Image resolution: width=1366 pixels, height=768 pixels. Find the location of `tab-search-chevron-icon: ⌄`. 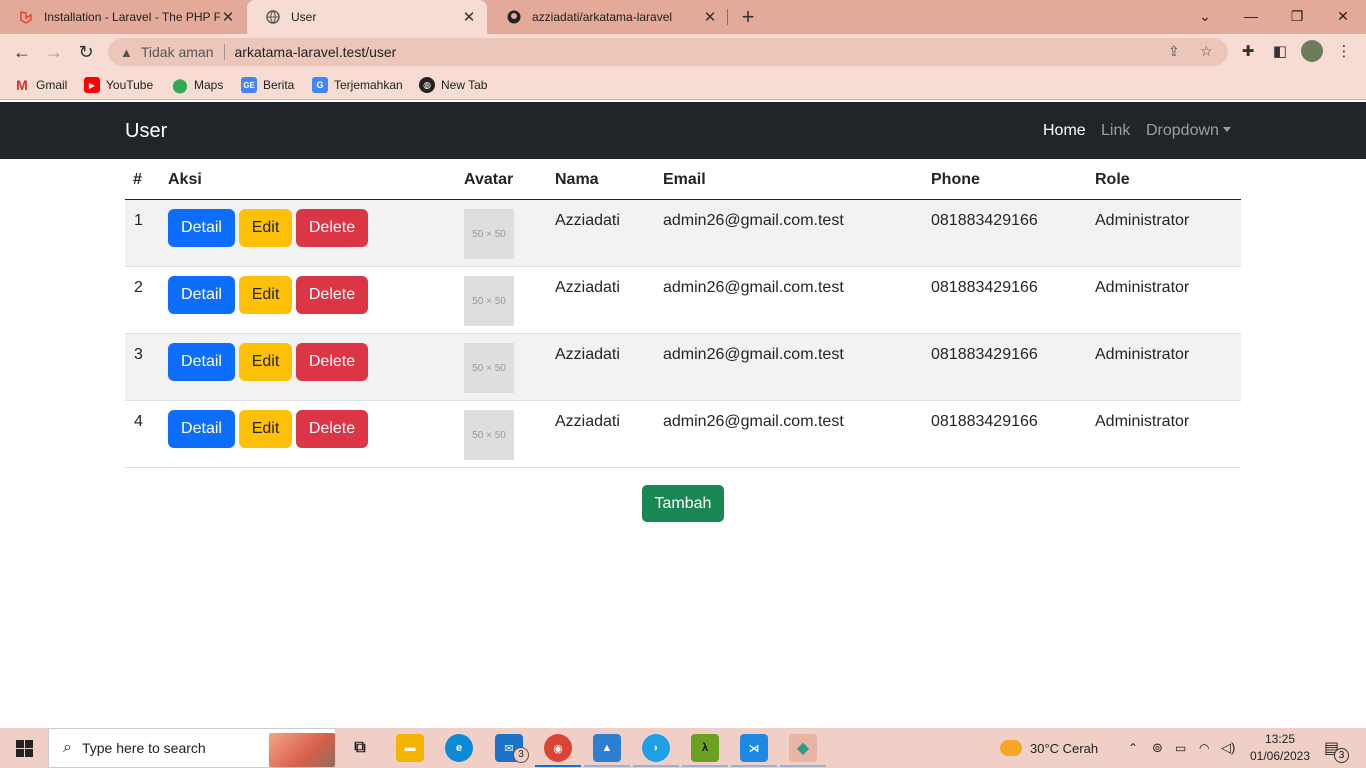

tab-search-chevron-icon: ⌄ is located at coordinates (1205, 16).